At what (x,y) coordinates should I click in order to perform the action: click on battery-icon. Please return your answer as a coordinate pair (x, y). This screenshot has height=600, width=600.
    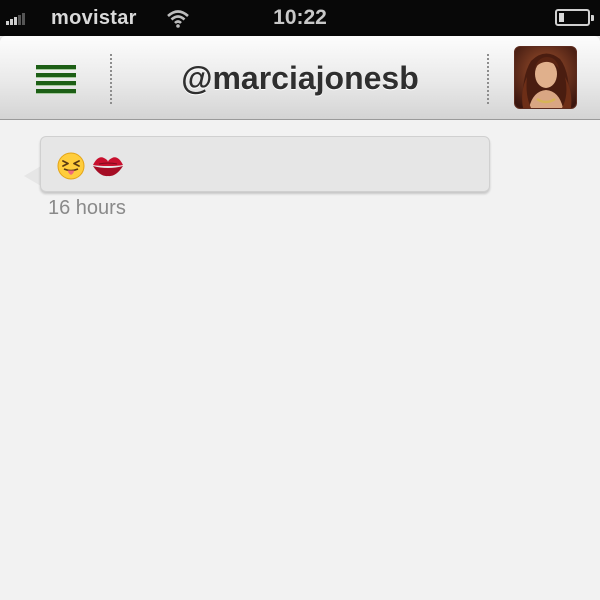
    Looking at the image, I should click on (574, 17).